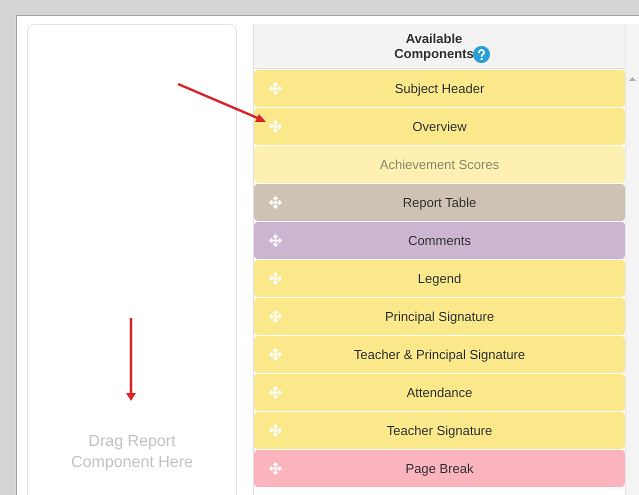 The height and width of the screenshot is (495, 639). I want to click on component-item: Achievement Scores, so click(439, 164).